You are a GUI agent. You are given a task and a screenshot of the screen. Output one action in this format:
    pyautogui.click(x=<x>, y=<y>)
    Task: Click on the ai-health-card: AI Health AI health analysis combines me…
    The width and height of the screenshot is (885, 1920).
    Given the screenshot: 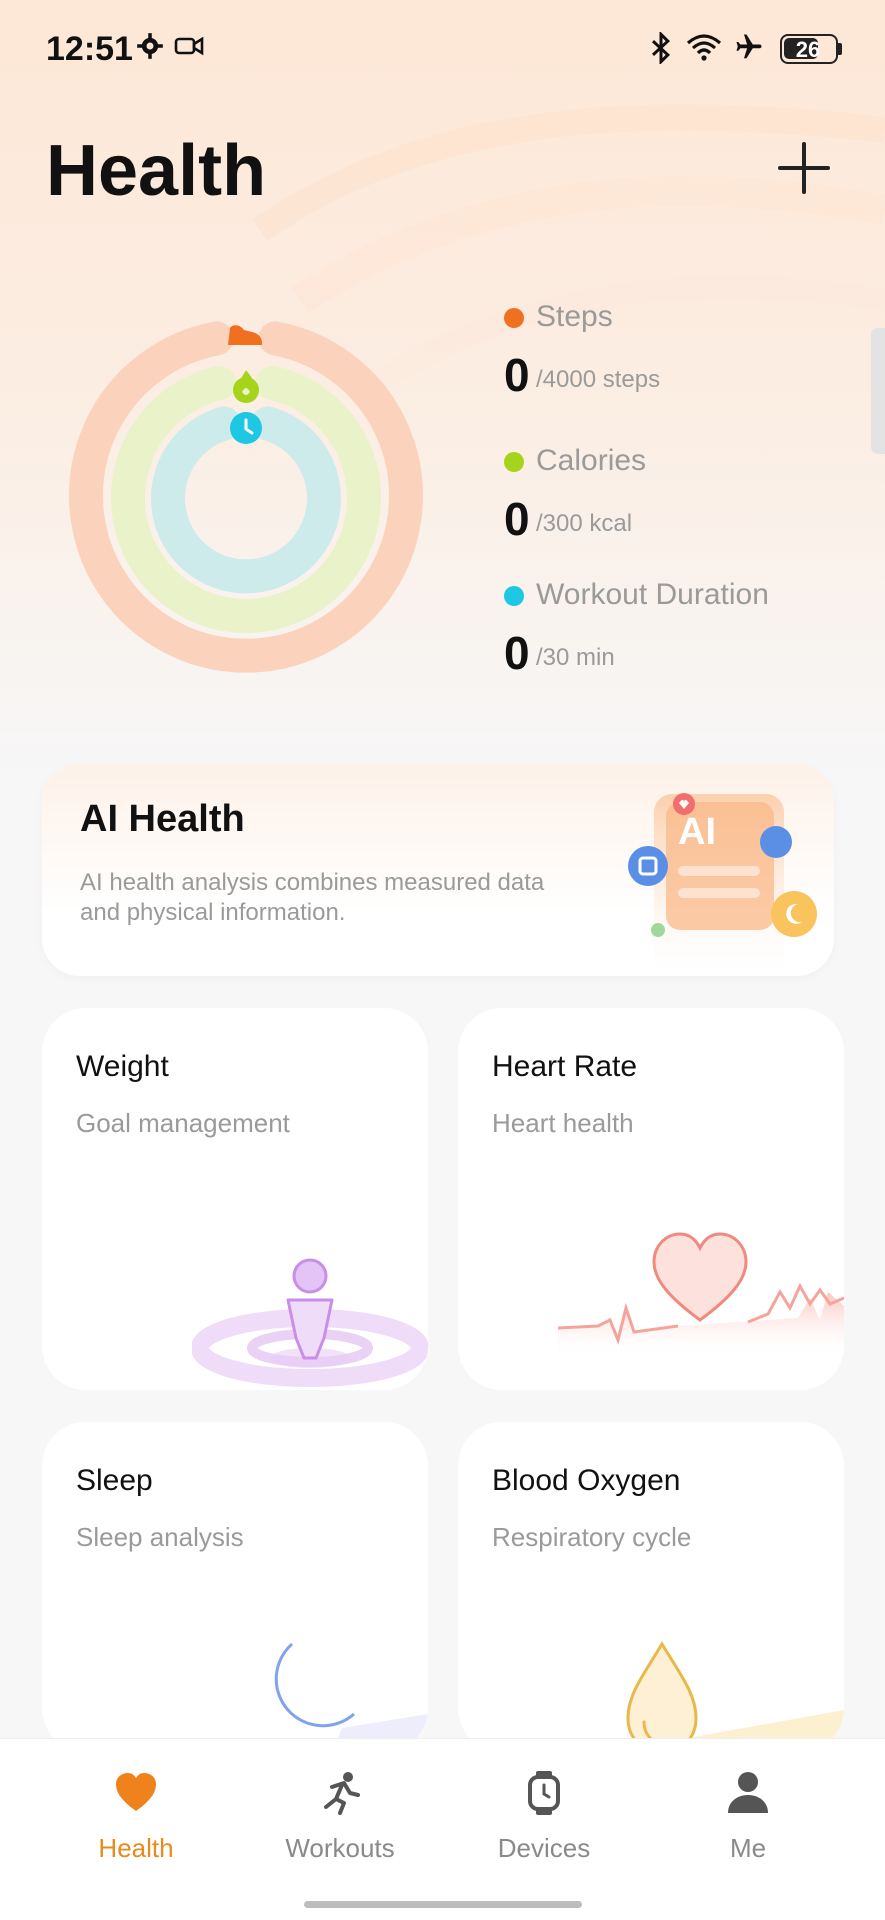 What is the action you would take?
    pyautogui.click(x=438, y=870)
    